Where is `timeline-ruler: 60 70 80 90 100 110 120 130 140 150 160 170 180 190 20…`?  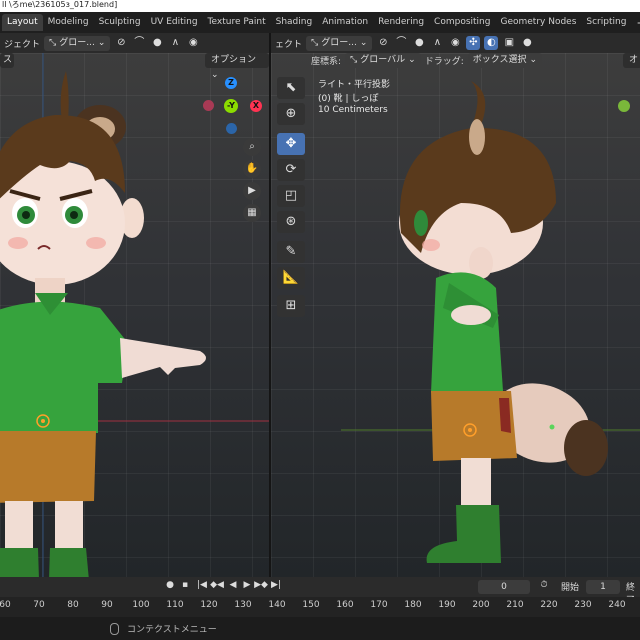
timeline-ruler: 60 70 80 90 100 110 120 130 140 150 160 170 180 190 20… is located at coordinates (320, 607).